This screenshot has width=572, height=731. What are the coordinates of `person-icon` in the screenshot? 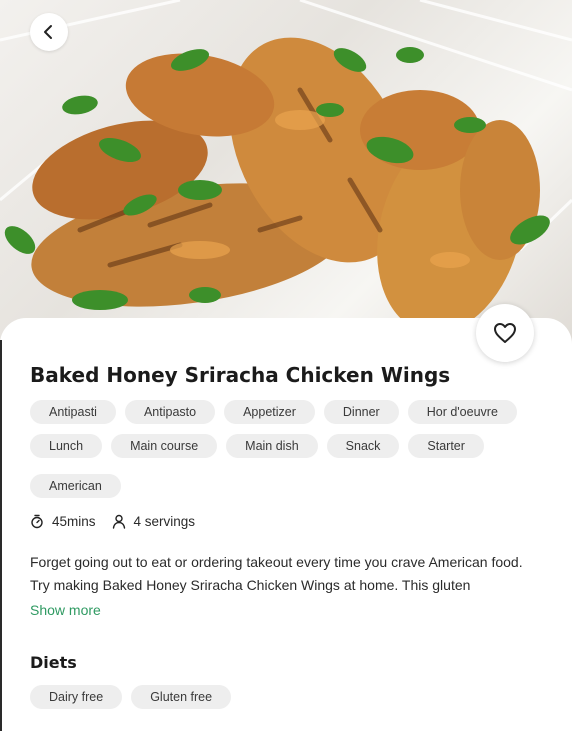 It's located at (119, 521).